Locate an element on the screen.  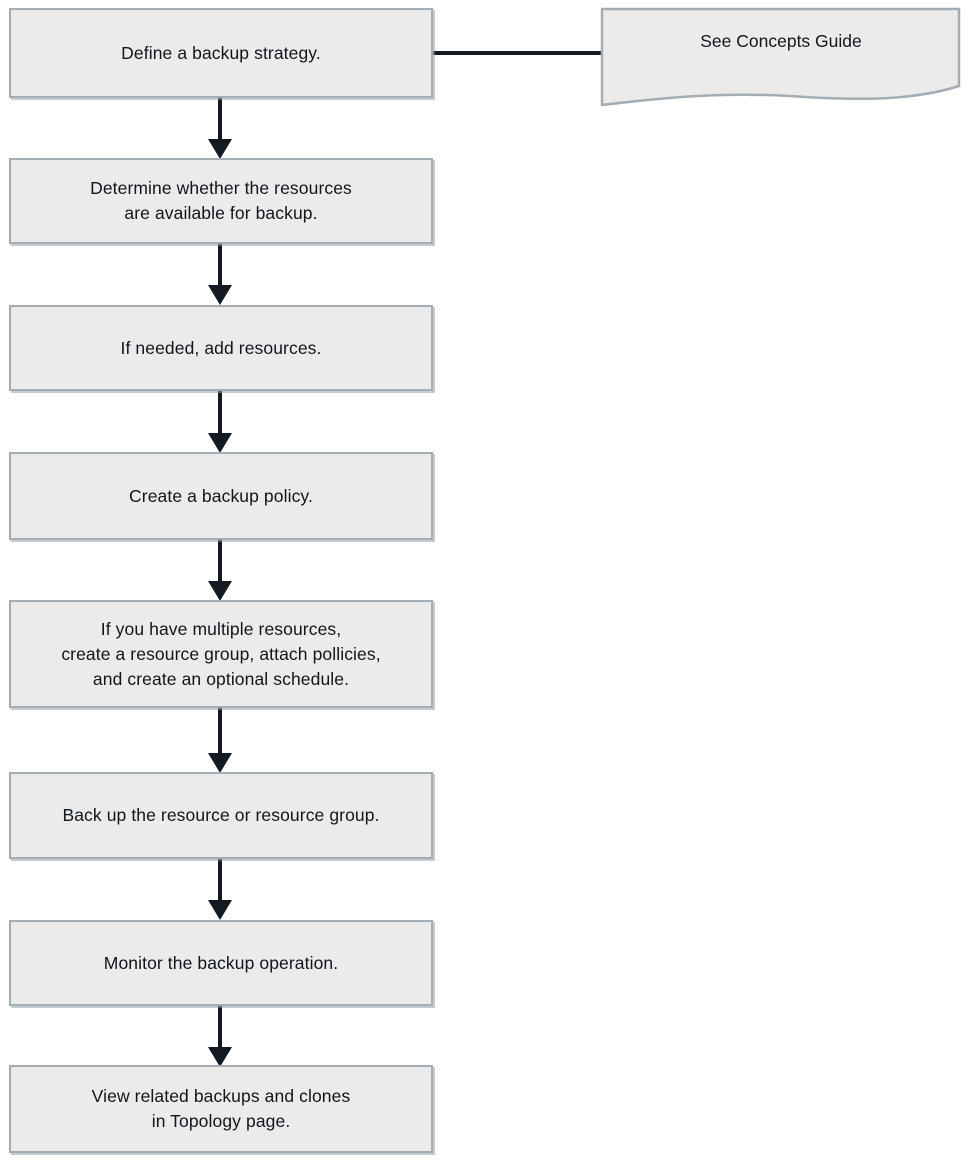
node-define-backup-strategy: Define a backup strategy. is located at coordinates (221, 53).